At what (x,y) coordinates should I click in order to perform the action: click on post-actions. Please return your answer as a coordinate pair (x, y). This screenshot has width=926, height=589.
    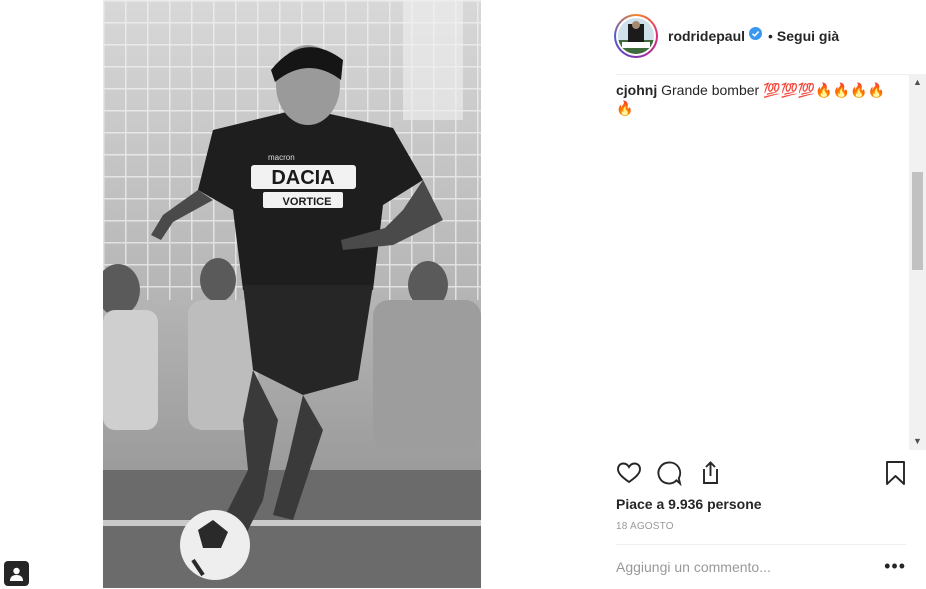
    Looking at the image, I should click on (763, 474).